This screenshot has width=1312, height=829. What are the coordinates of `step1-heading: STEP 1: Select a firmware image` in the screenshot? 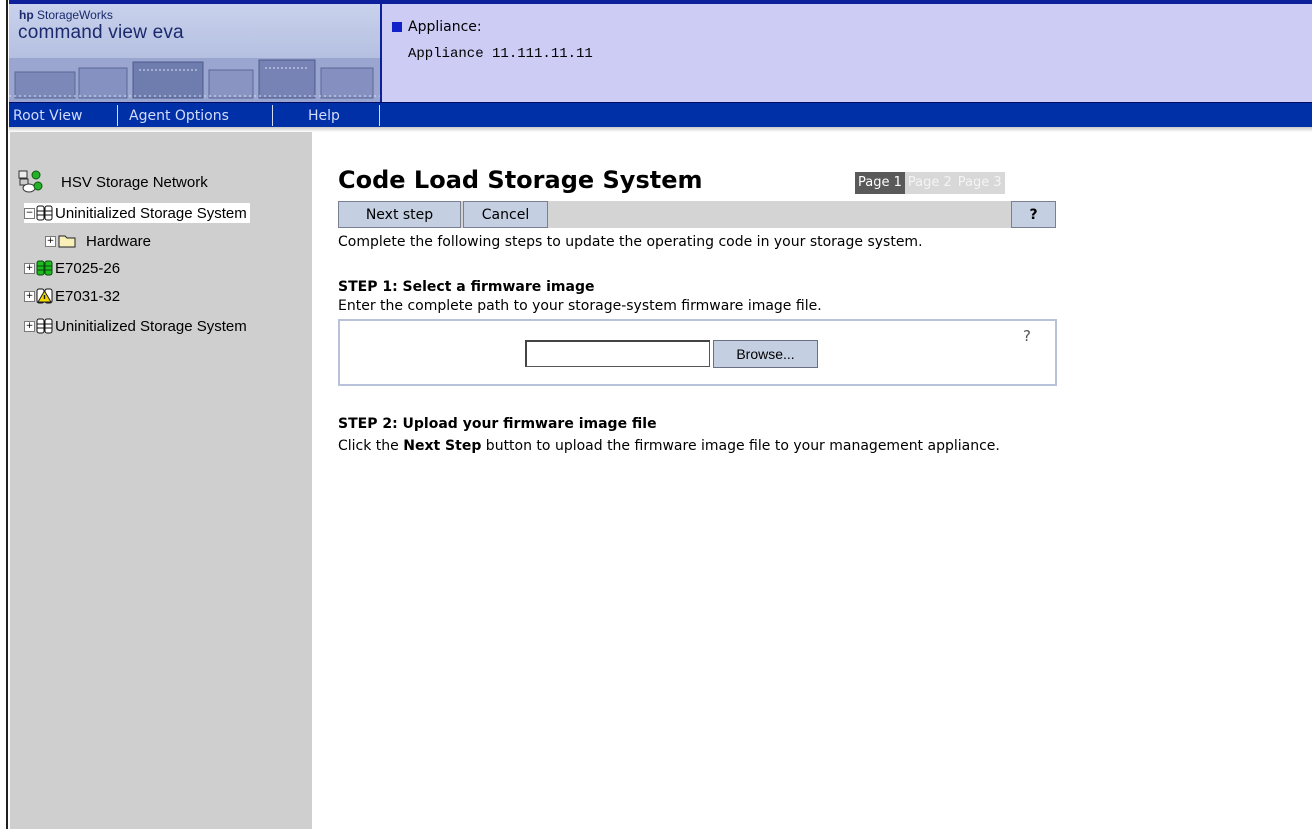 It's located at (466, 287).